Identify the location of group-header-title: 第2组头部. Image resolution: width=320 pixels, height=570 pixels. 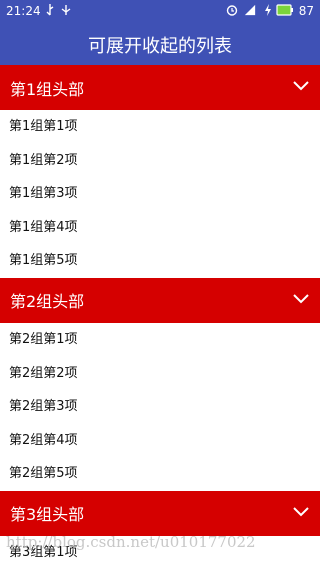
(47, 302).